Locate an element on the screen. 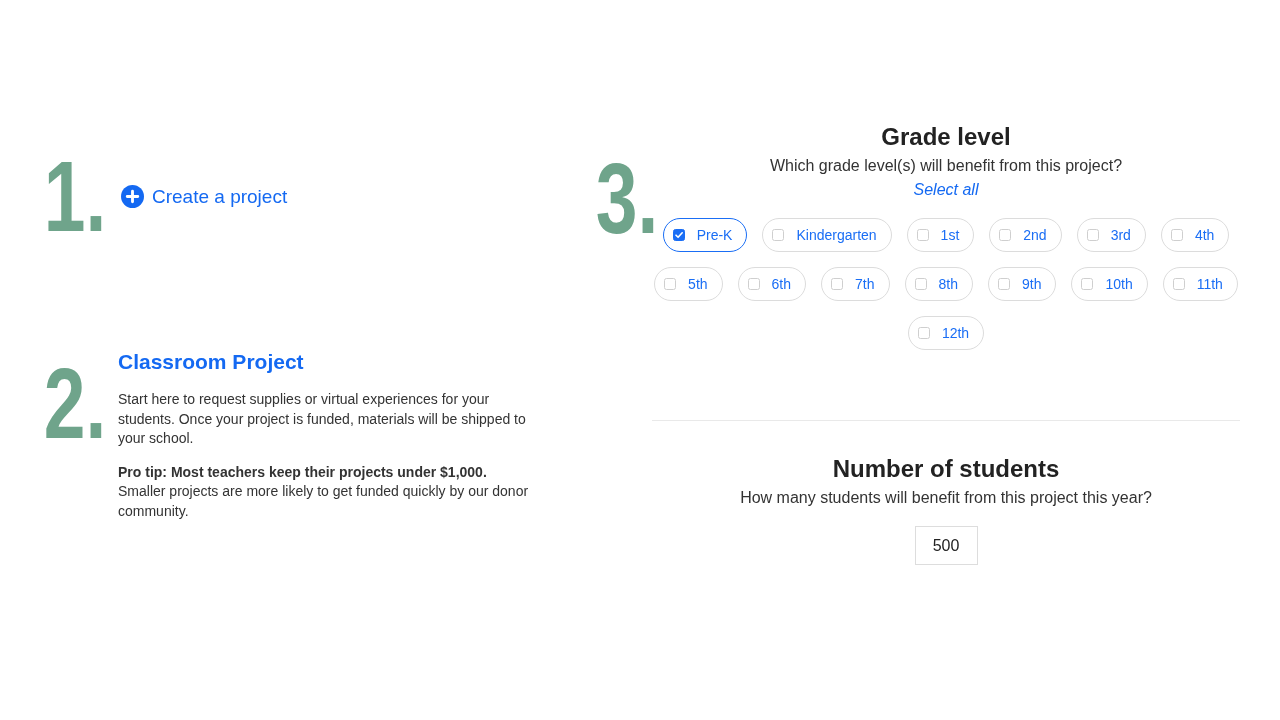  step-number: 2. is located at coordinates (74, 403).